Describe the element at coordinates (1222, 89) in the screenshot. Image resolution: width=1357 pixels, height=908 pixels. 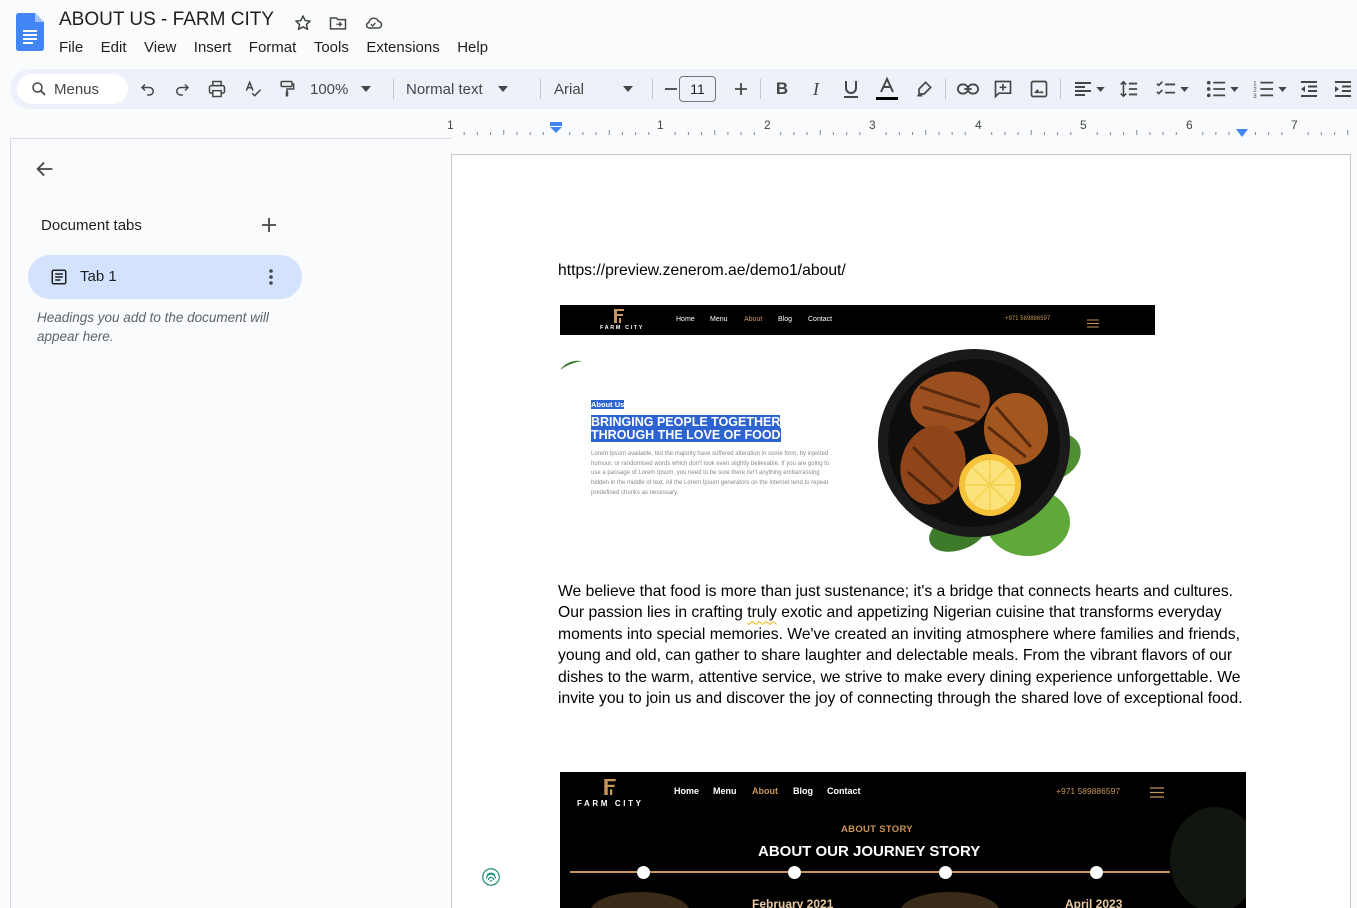
I see `bulleted-list-select` at that location.